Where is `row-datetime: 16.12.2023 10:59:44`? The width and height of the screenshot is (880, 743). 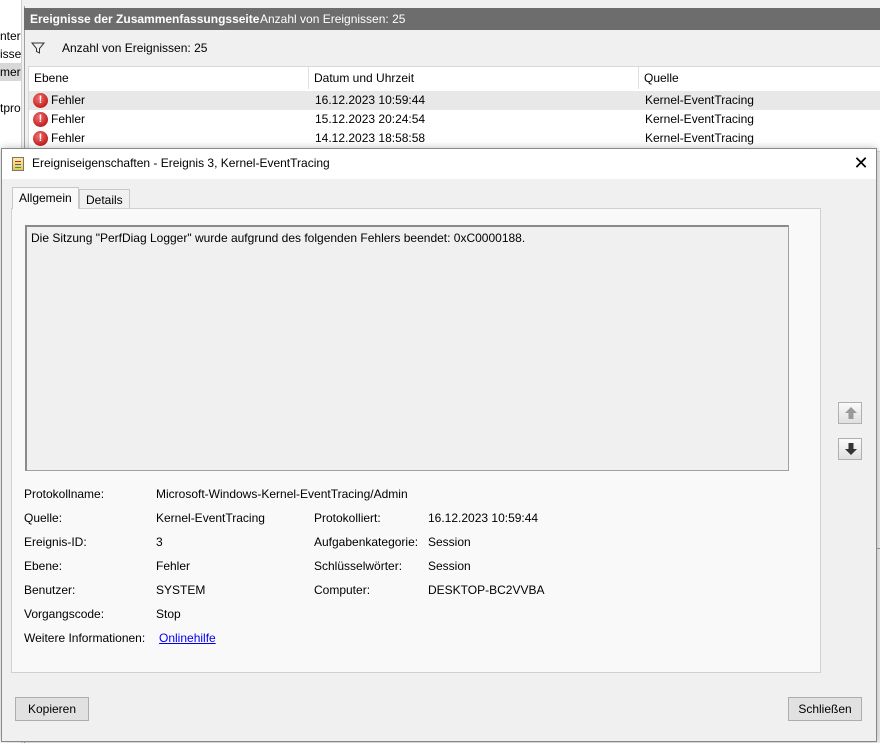
row-datetime: 16.12.2023 10:59:44 is located at coordinates (370, 100).